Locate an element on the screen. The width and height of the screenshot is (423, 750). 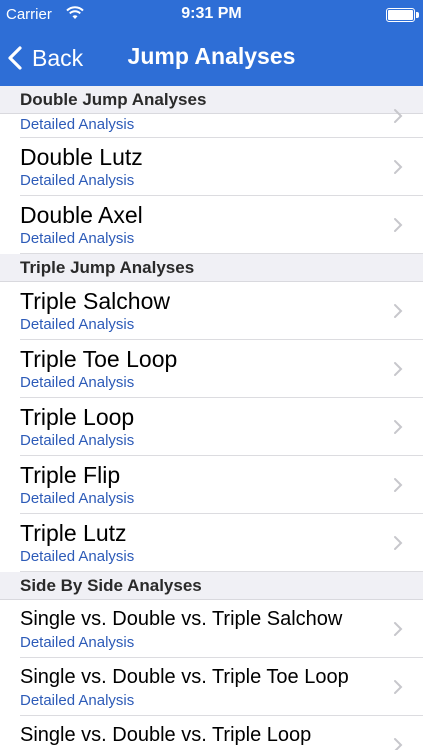
page-title: Jump Analyses is located at coordinates (211, 56).